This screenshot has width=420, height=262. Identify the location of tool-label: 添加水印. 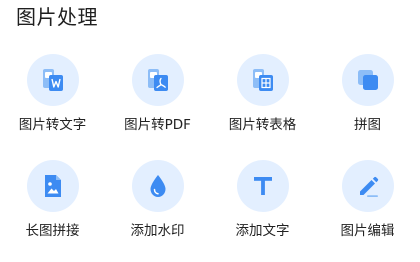
(157, 231).